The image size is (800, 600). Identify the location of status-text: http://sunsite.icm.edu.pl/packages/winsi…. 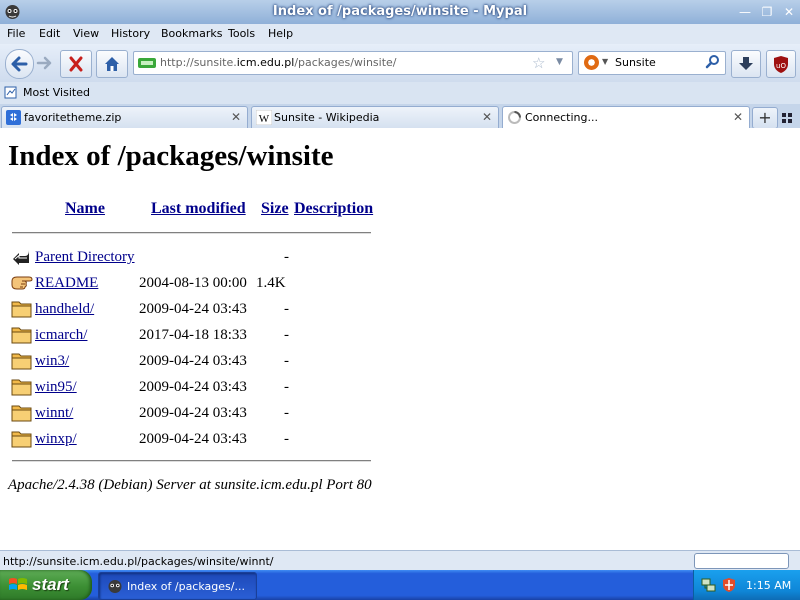
(138, 561).